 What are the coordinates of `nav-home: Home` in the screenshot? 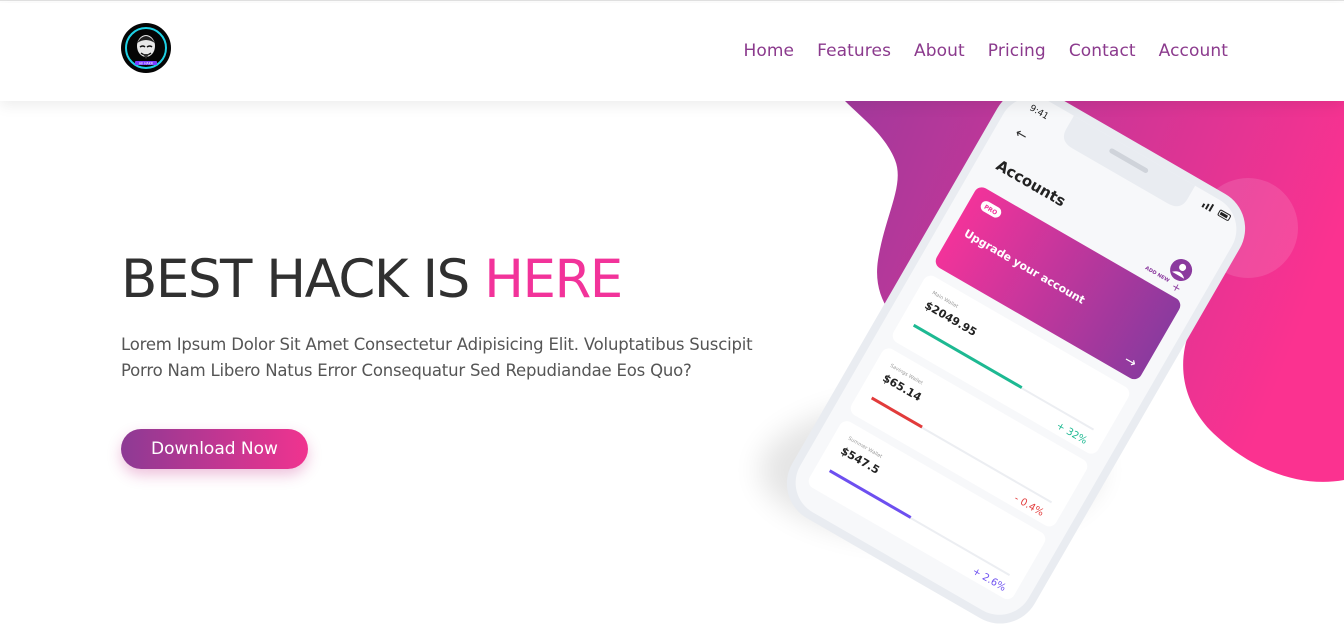 It's located at (769, 51).